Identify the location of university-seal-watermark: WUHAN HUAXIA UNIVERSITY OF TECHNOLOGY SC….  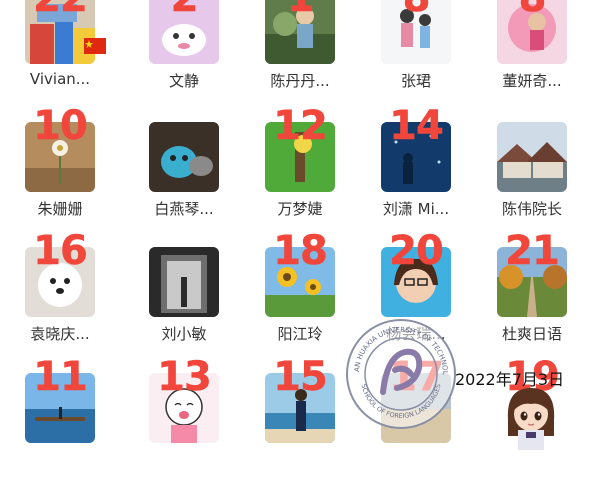
(400, 373).